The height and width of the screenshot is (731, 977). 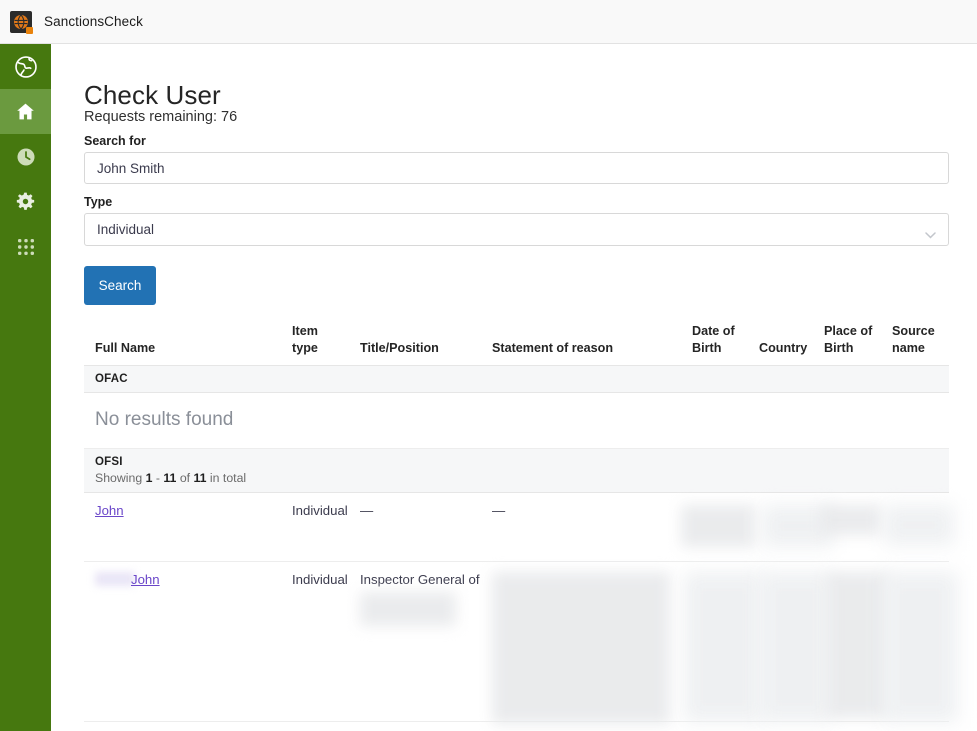 I want to click on clock-icon, so click(x=26, y=157).